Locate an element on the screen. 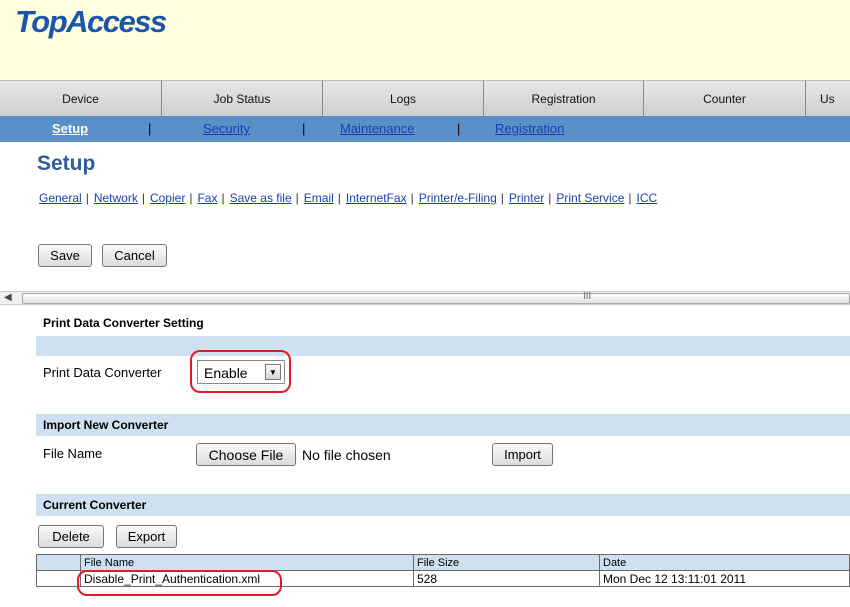 This screenshot has width=850, height=607. pdc-select: Enable ▼ is located at coordinates (241, 372).